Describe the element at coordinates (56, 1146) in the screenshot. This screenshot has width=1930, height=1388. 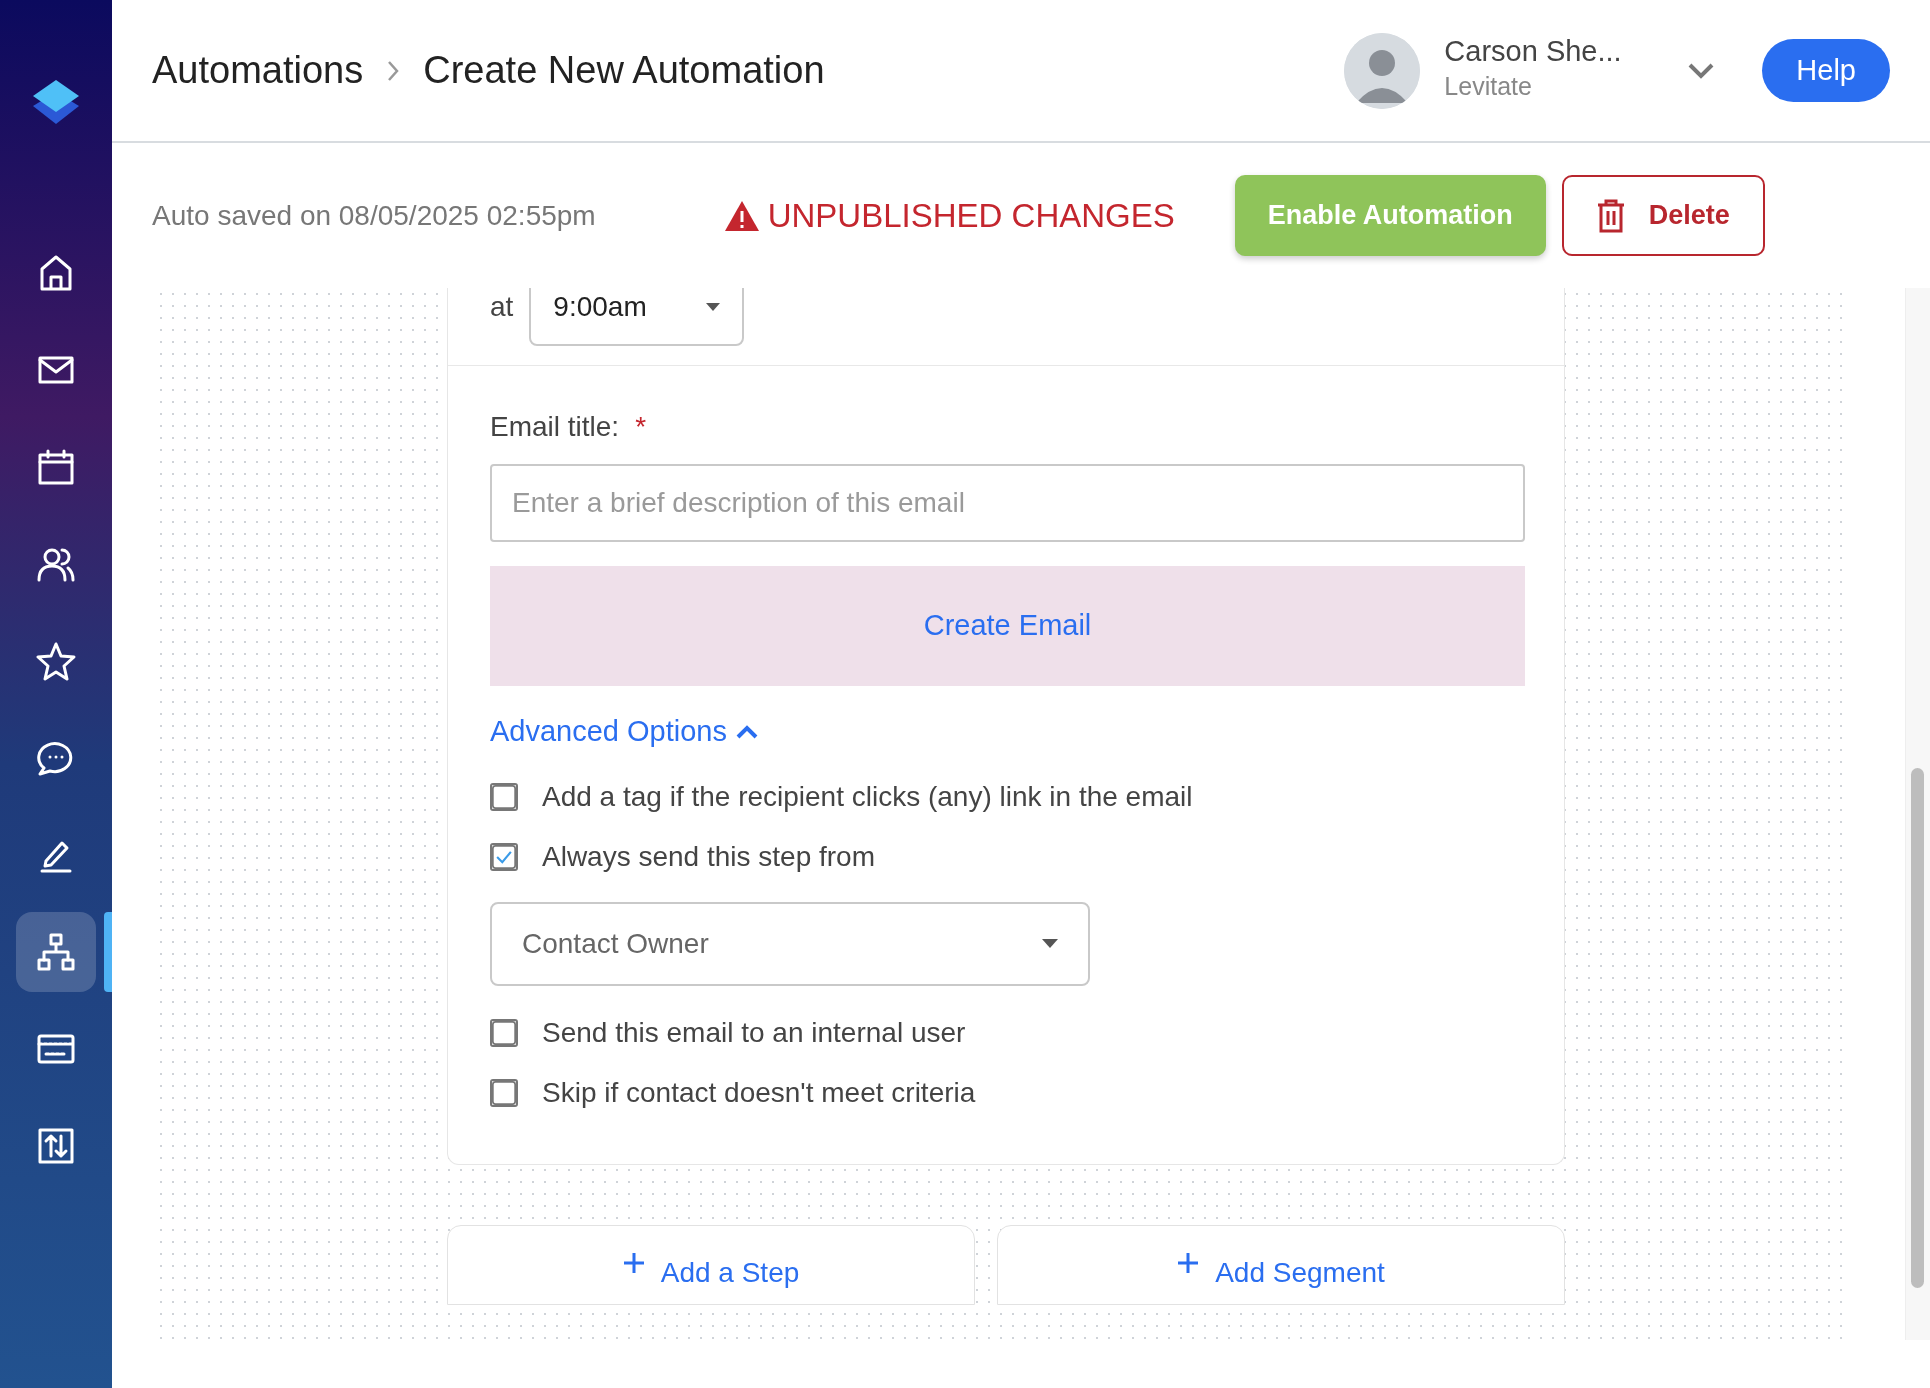
I see `transfer-icon` at that location.